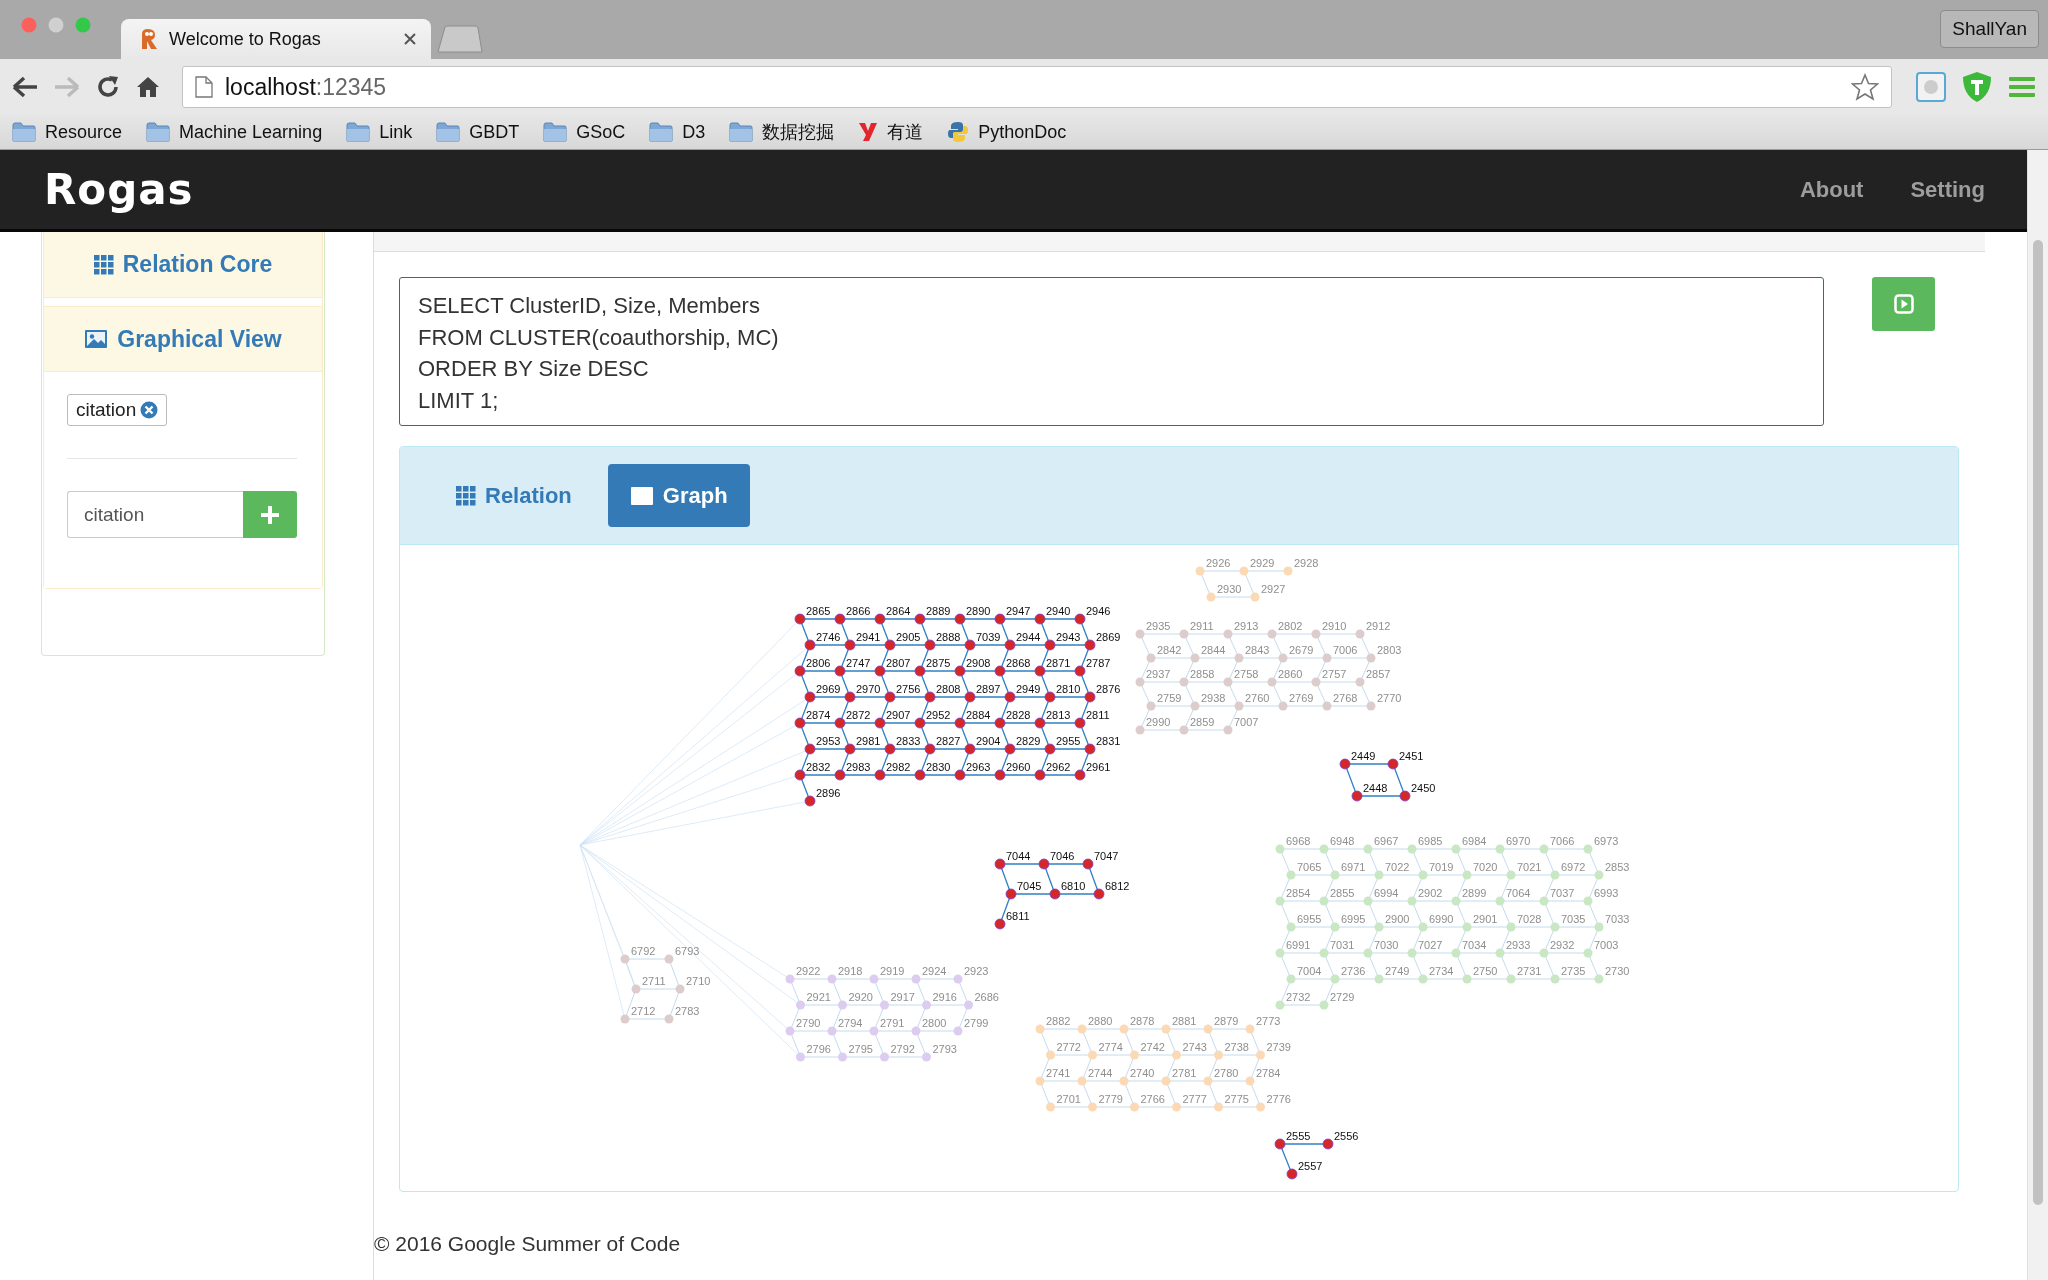  What do you see at coordinates (67, 87) in the screenshot?
I see `forward-icon` at bounding box center [67, 87].